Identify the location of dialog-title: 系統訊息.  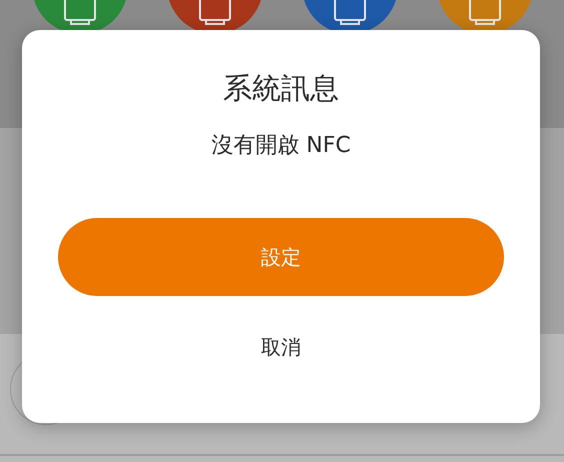
(281, 88).